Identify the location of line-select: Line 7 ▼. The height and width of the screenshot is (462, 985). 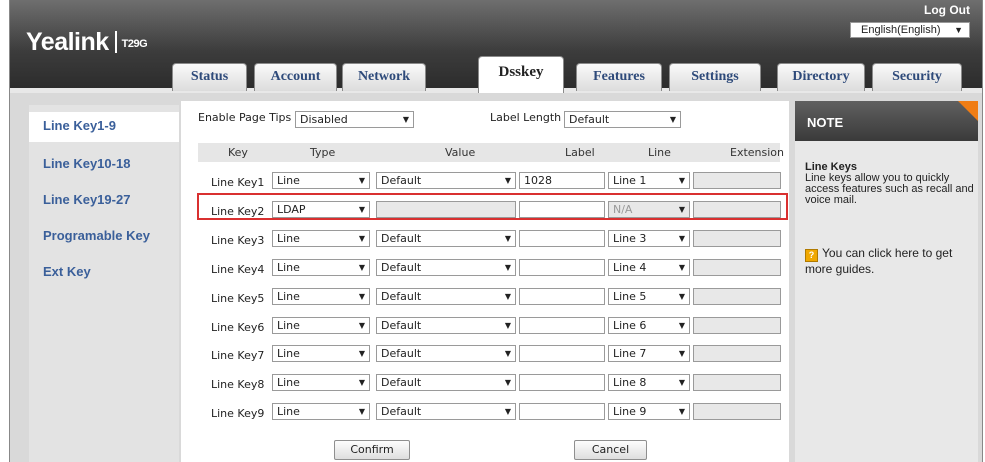
(649, 354).